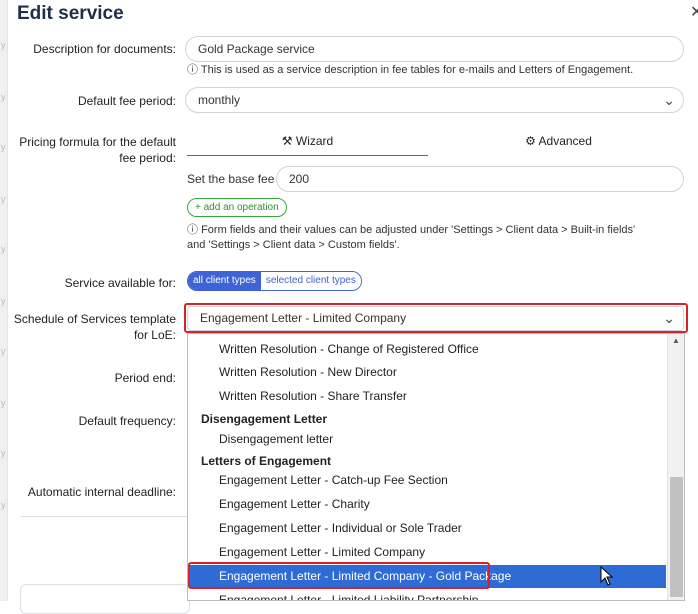 The width and height of the screenshot is (698, 614). Describe the element at coordinates (276, 439) in the screenshot. I see `option-disengagement-letter: Disengagement letter` at that location.